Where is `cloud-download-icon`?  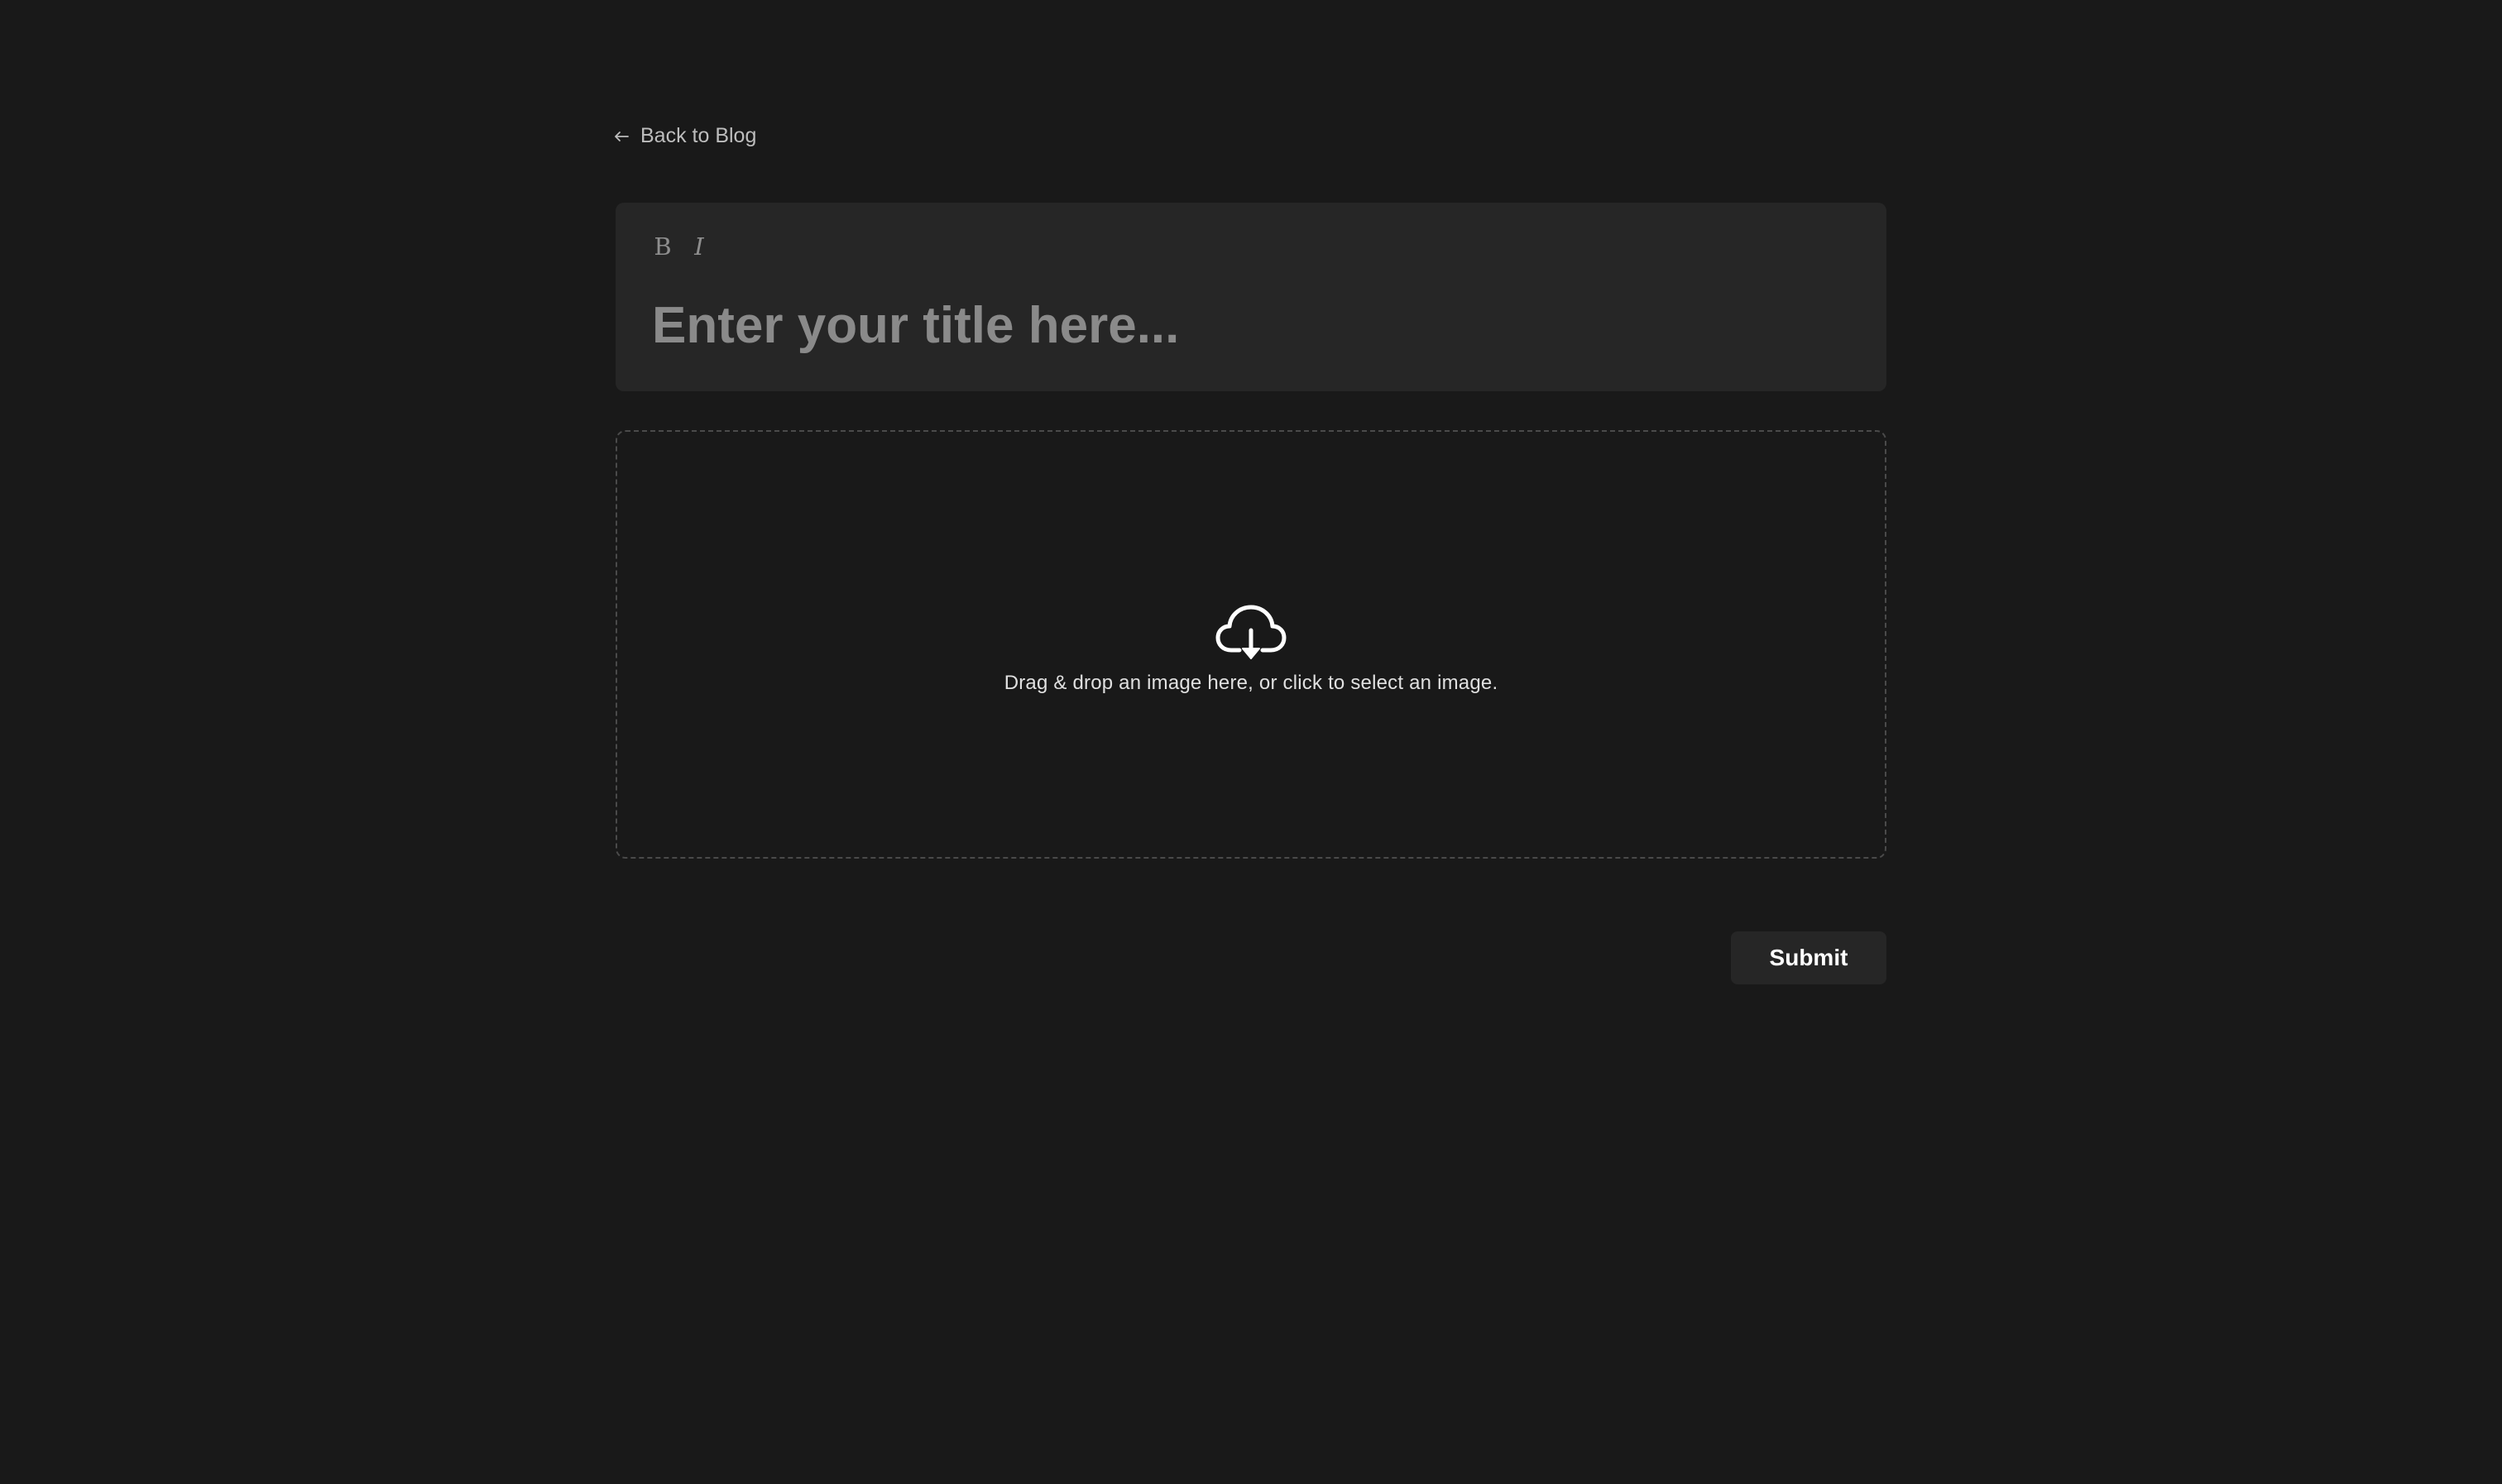 cloud-download-icon is located at coordinates (1251, 632).